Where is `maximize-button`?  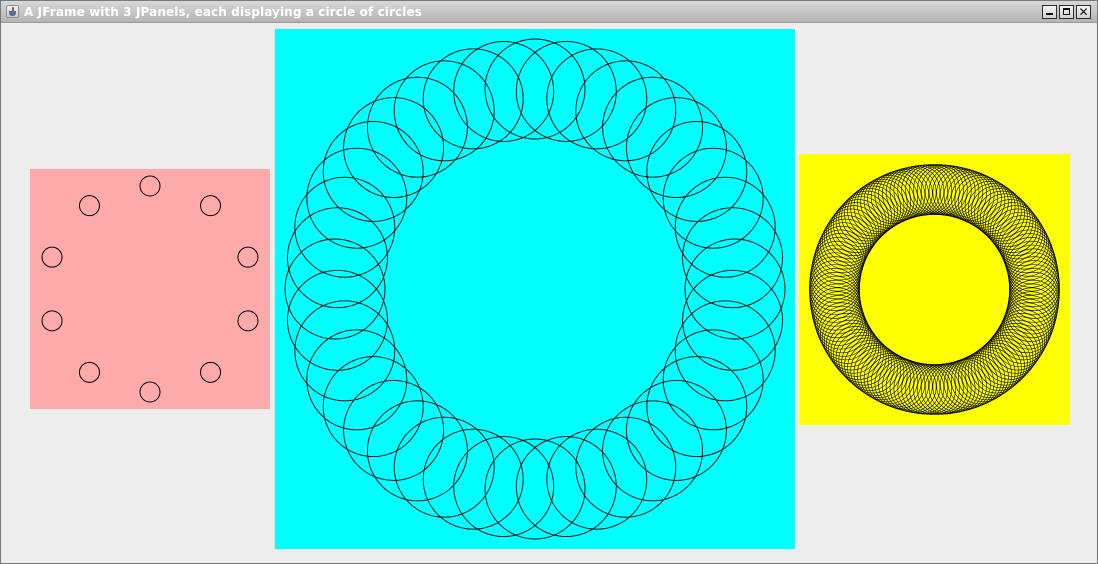
maximize-button is located at coordinates (1066, 12).